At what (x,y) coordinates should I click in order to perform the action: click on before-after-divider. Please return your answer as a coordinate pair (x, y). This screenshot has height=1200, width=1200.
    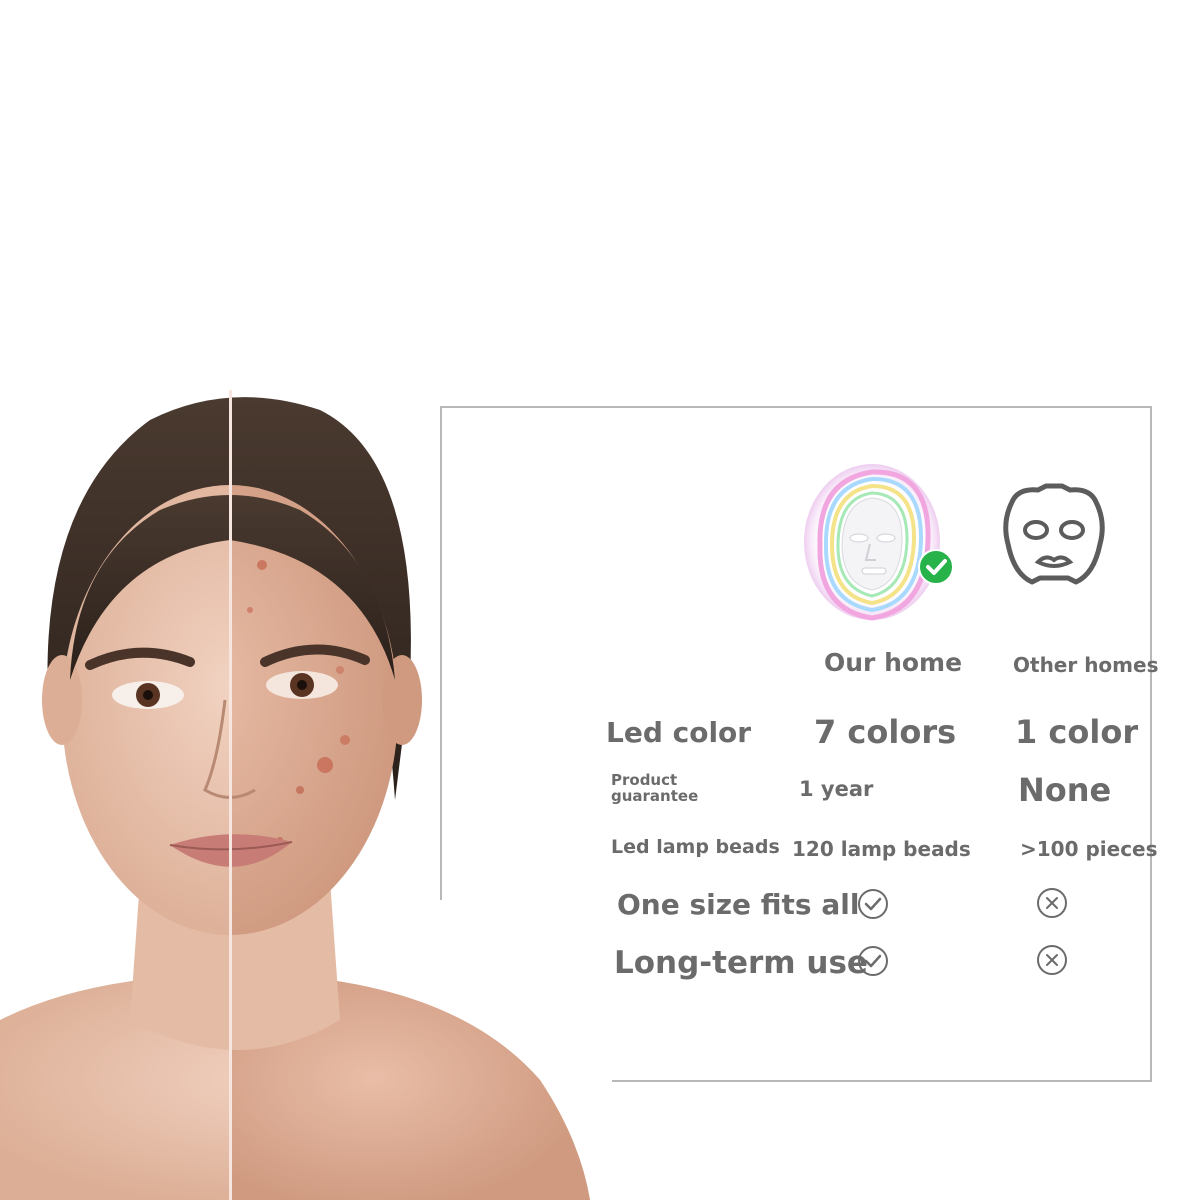
    Looking at the image, I should click on (230, 795).